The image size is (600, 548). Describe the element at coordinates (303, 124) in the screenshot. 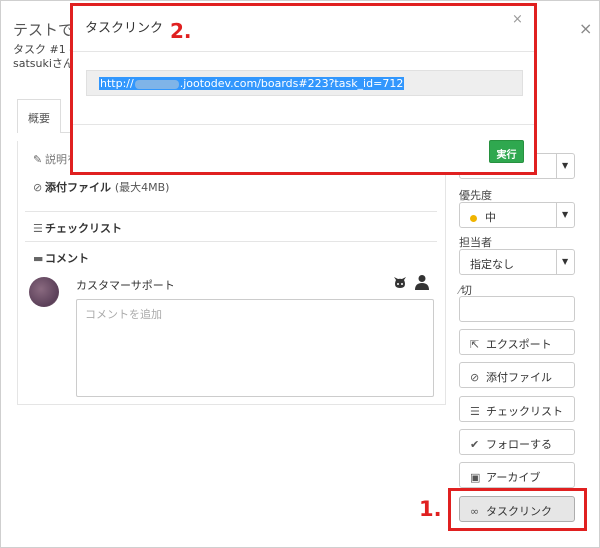

I see `modal-footer-divider` at that location.